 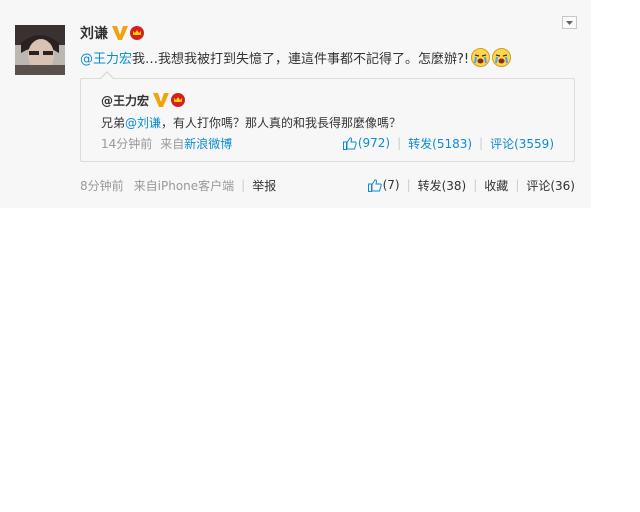 I want to click on quoted-text-suffix: ，有人打你嗎？那人真的和我長得那麼像嗎？, so click(x=281, y=122).